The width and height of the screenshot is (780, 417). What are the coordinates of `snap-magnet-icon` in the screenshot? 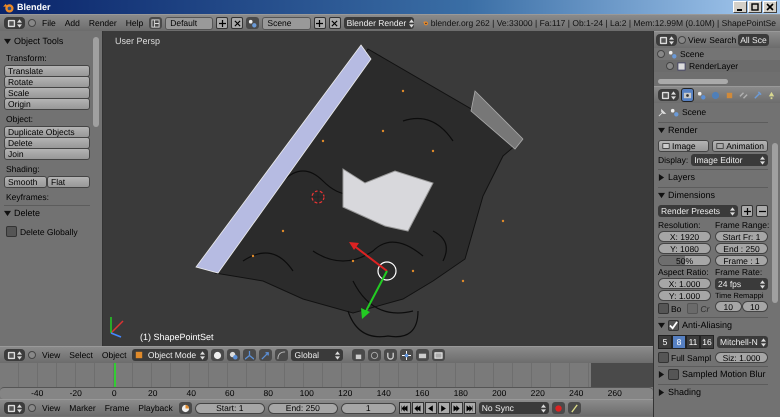 It's located at (391, 355).